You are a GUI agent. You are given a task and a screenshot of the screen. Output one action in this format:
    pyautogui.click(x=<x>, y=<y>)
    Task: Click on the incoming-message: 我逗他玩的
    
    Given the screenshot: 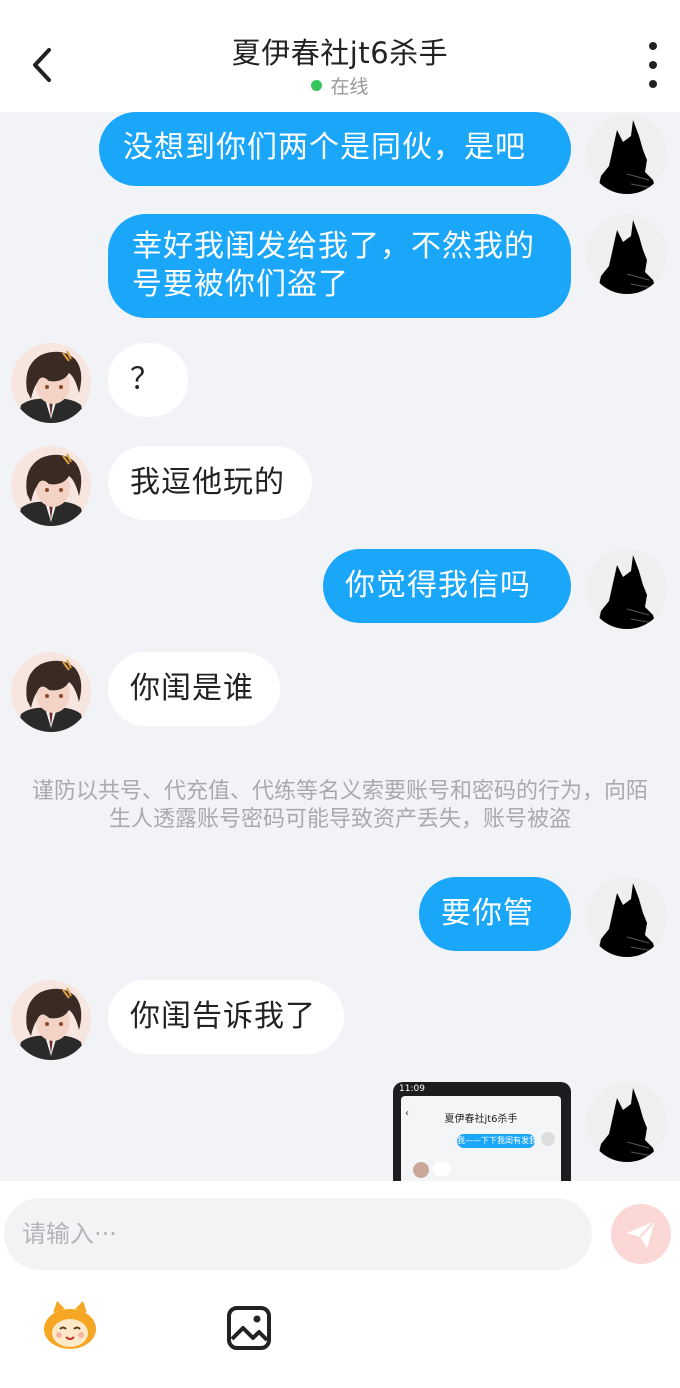 What is the action you would take?
    pyautogui.click(x=210, y=483)
    